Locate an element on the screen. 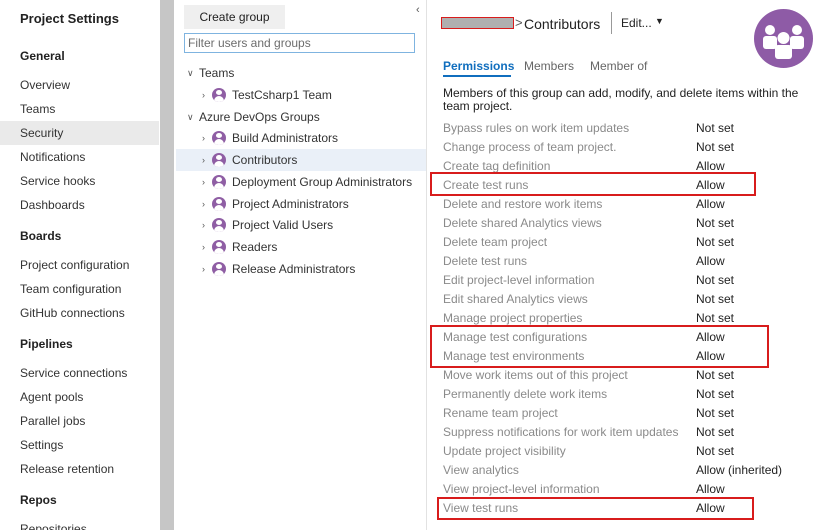  tree-node-group: › Project Administrators is located at coordinates (301, 204).